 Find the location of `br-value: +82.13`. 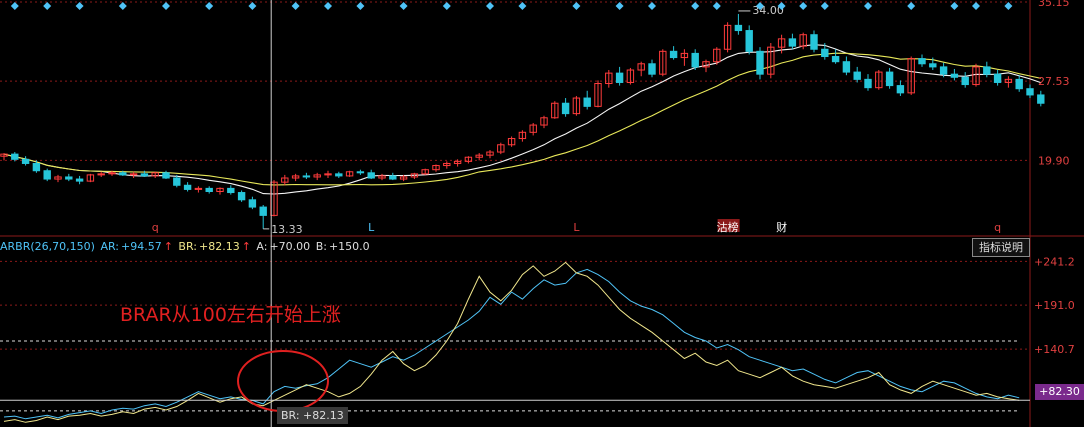

br-value: +82.13 is located at coordinates (219, 246).